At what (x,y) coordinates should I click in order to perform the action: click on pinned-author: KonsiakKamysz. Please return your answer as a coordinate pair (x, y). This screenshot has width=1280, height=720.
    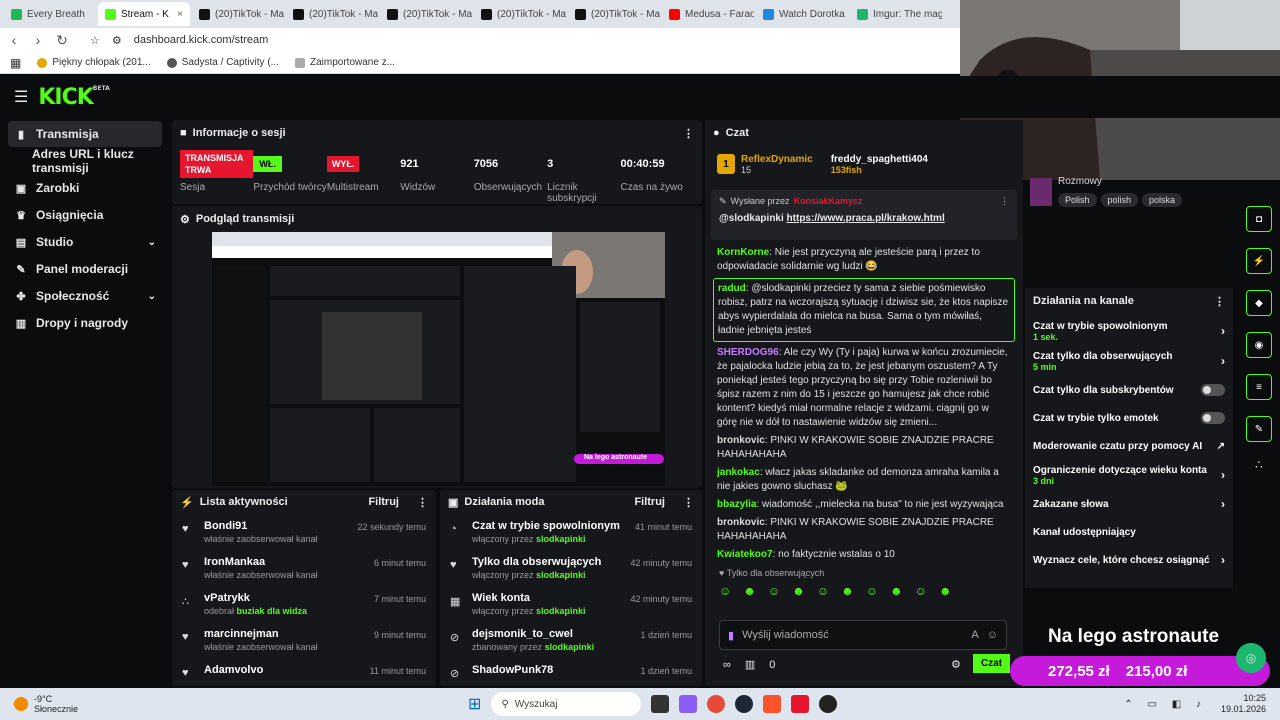
    Looking at the image, I should click on (828, 201).